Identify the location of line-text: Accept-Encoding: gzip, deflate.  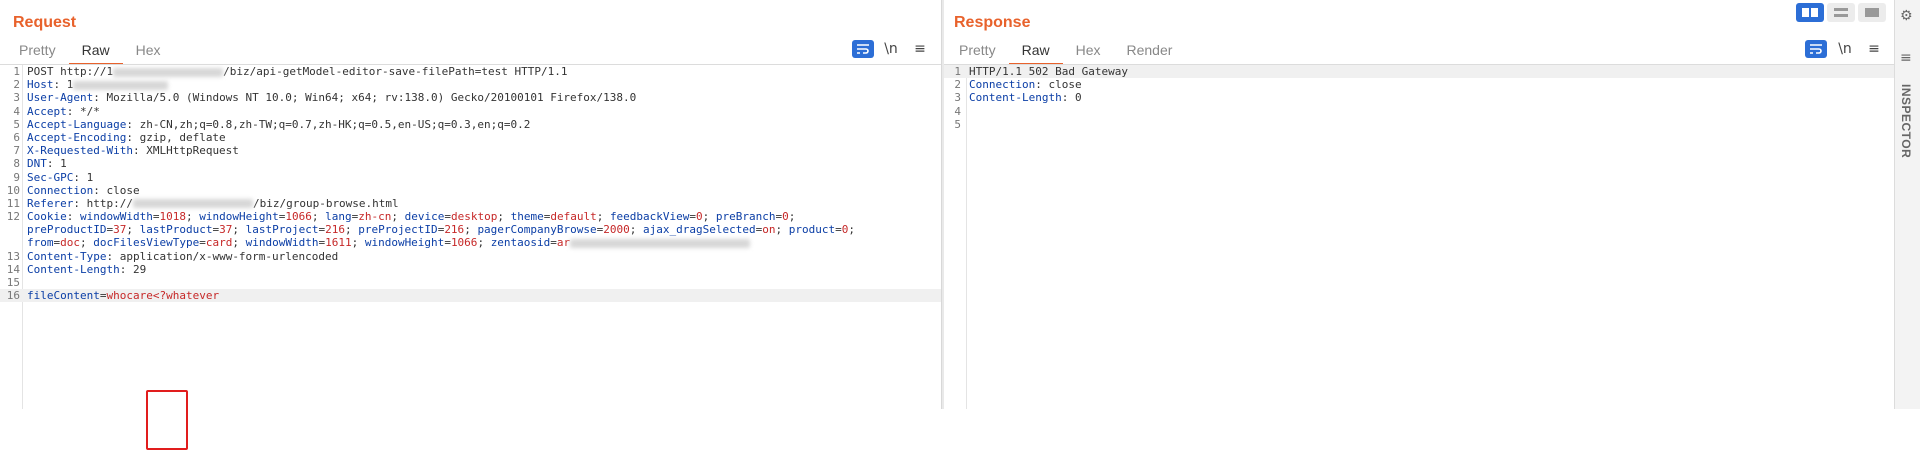
(126, 137).